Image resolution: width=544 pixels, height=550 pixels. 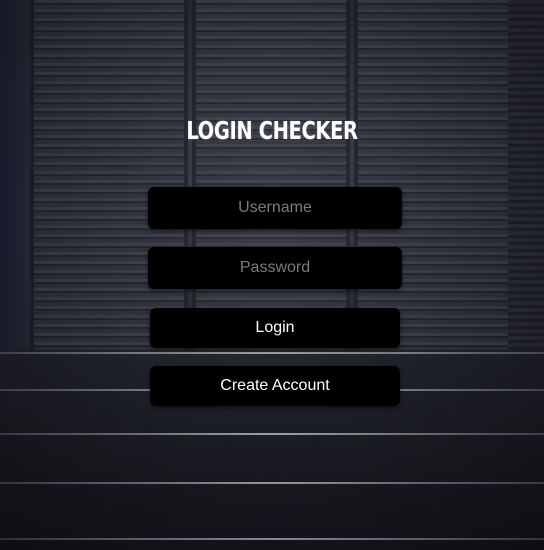 I want to click on background-edge-left, so click(x=15, y=176).